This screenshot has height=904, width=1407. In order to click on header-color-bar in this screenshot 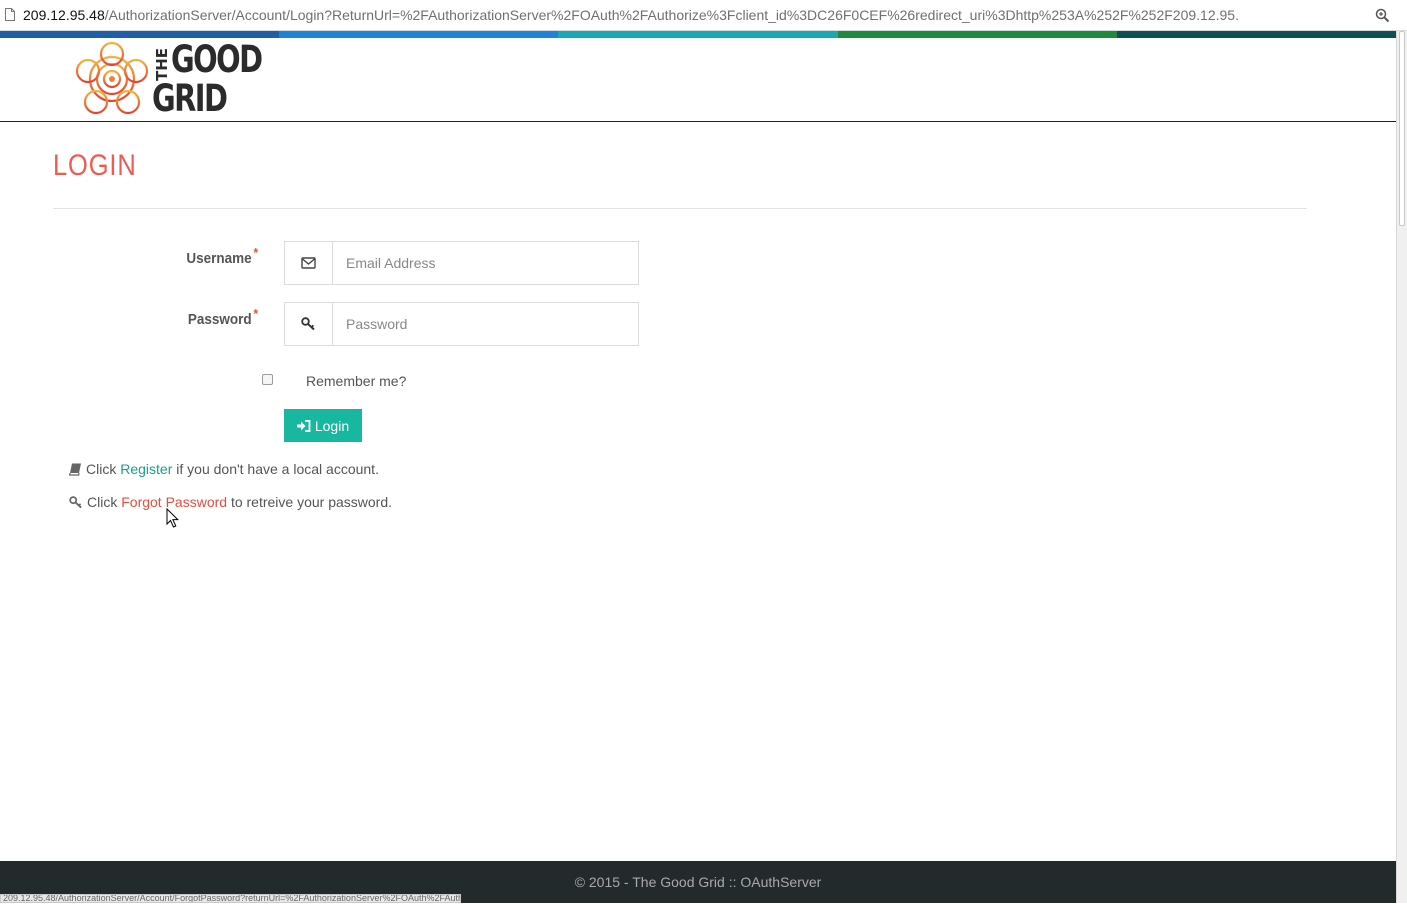, I will do `click(698, 34)`.